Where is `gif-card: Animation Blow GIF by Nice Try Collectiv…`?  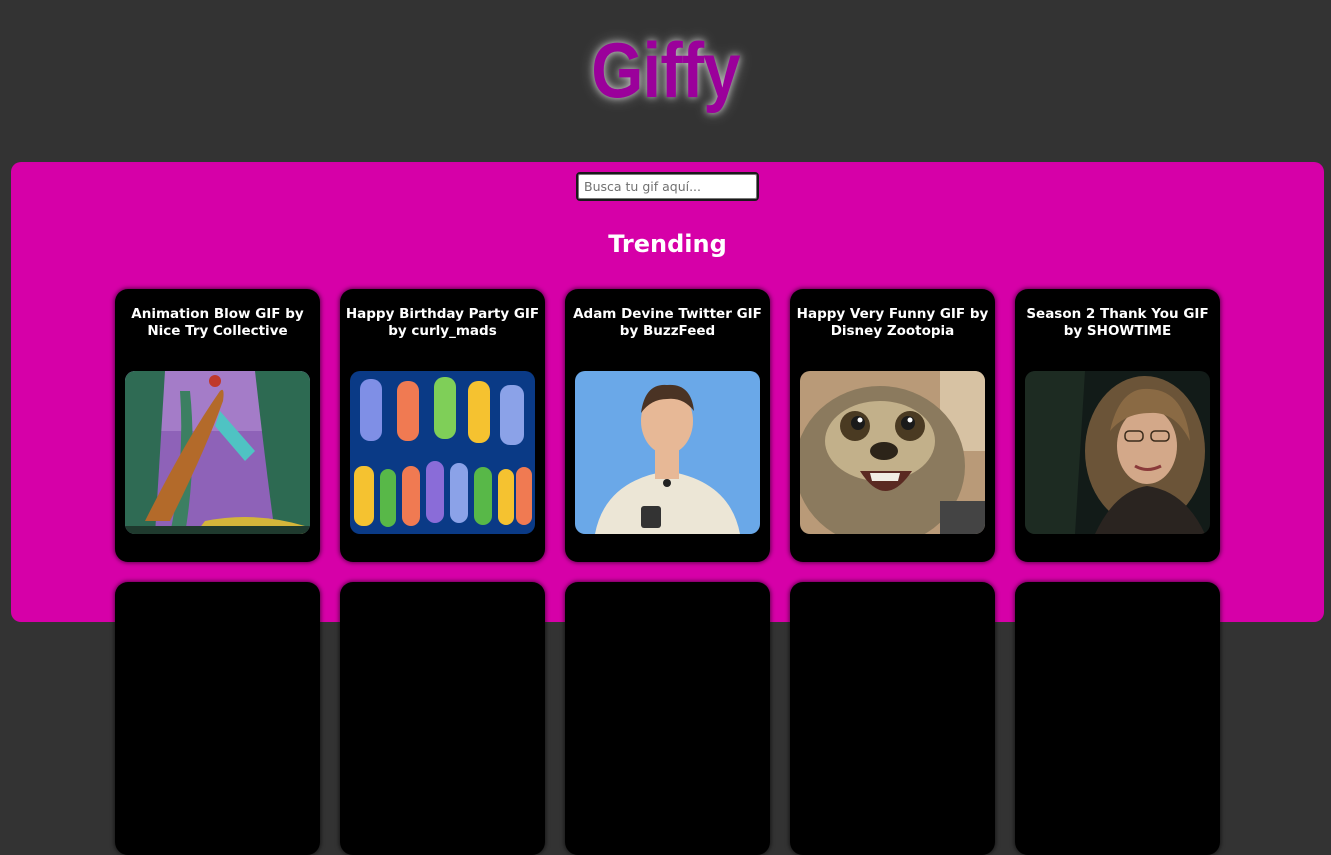
gif-card: Animation Blow GIF by Nice Try Collectiv… is located at coordinates (217, 425).